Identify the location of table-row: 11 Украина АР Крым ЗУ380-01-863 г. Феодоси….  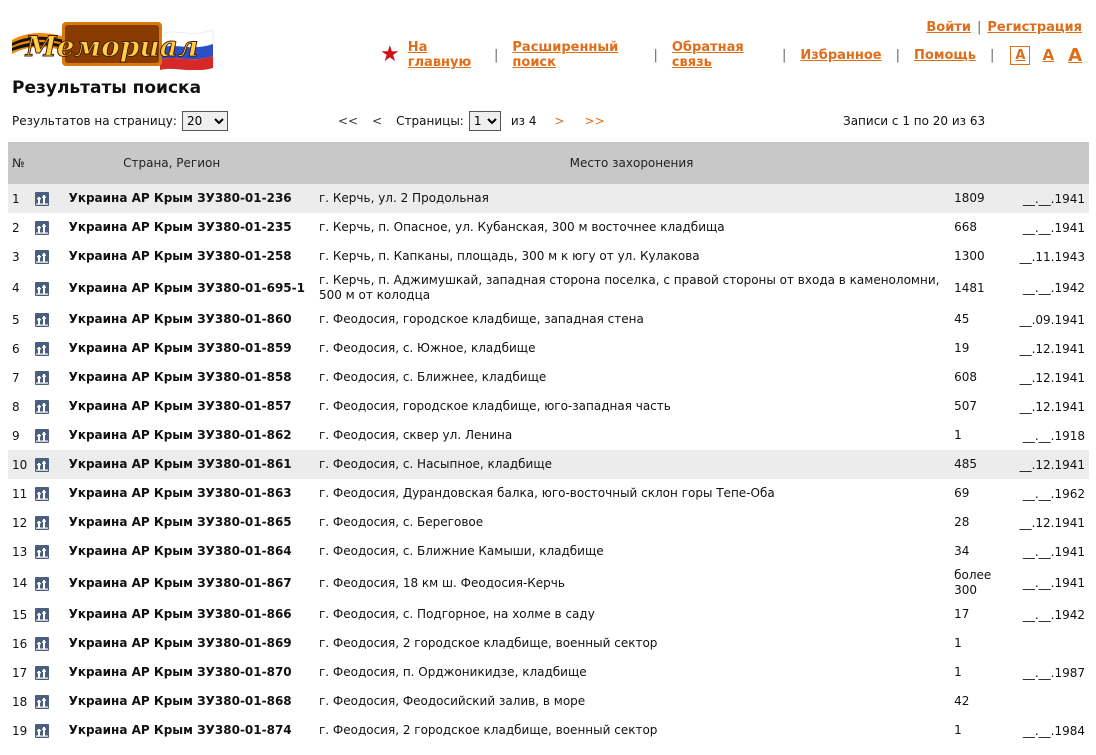
(548, 493).